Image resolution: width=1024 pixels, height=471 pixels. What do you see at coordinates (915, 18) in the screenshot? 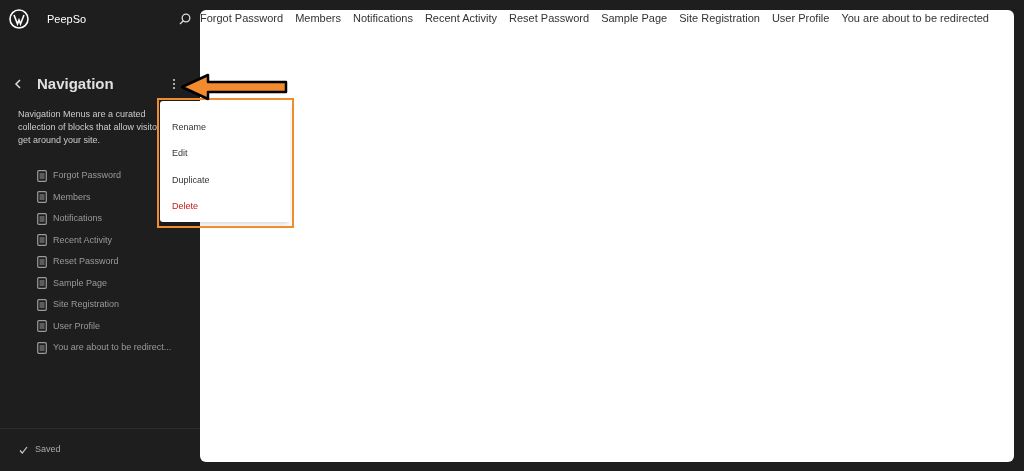
I see `preview-nav-link: You are about to be redirected` at bounding box center [915, 18].